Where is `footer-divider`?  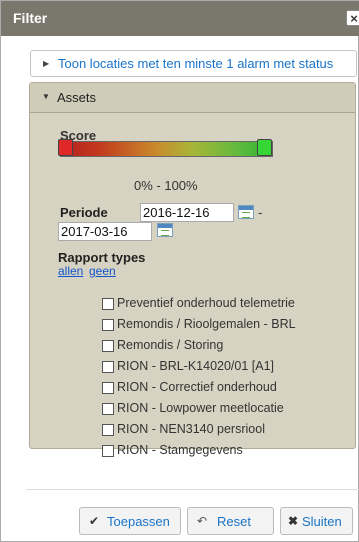
footer-divider is located at coordinates (192, 489).